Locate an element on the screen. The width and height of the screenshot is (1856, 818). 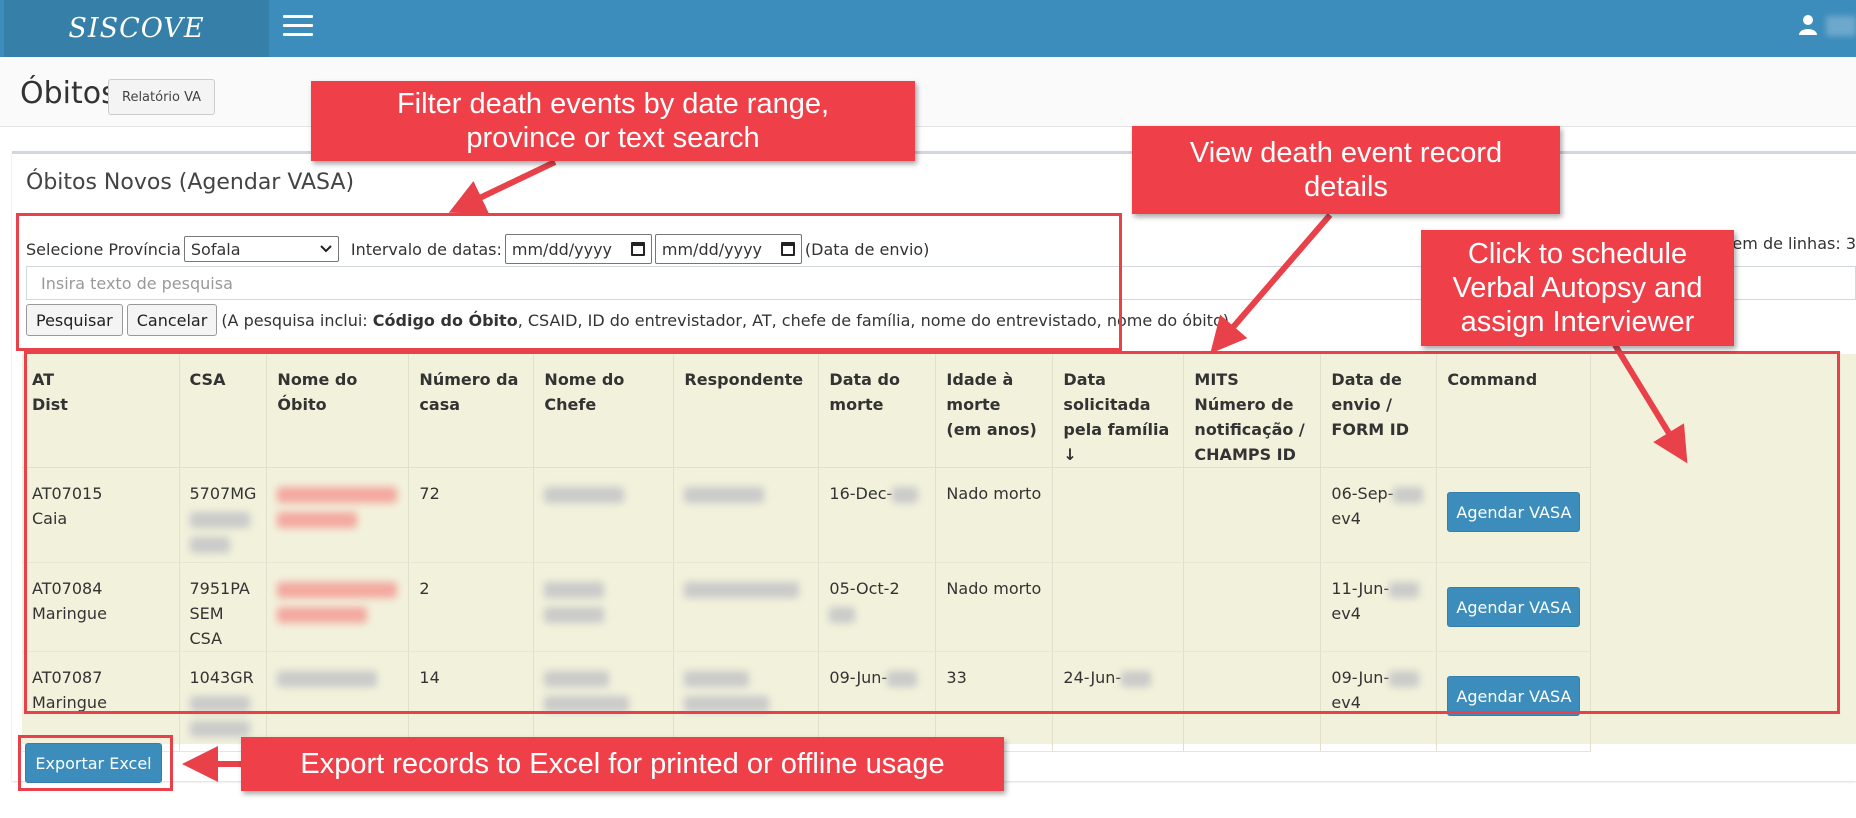
page-header: Óbitos Relatório VA is located at coordinates (928, 92).